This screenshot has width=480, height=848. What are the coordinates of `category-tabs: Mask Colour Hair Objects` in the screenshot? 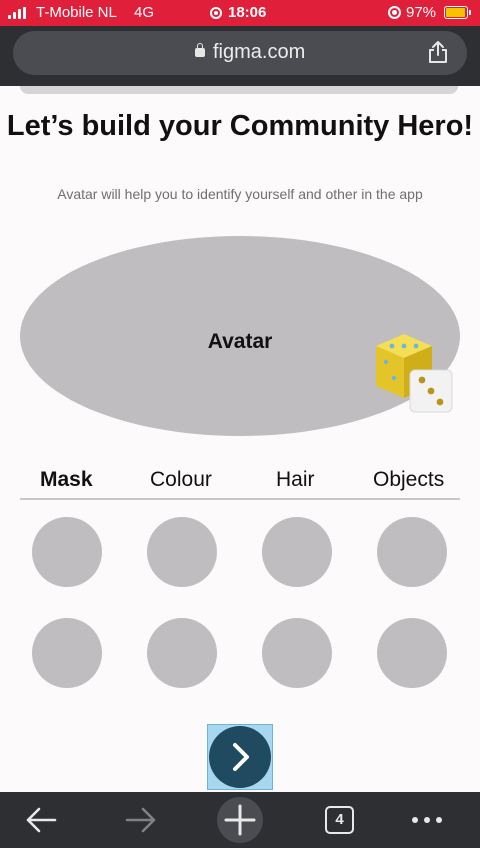 It's located at (240, 482).